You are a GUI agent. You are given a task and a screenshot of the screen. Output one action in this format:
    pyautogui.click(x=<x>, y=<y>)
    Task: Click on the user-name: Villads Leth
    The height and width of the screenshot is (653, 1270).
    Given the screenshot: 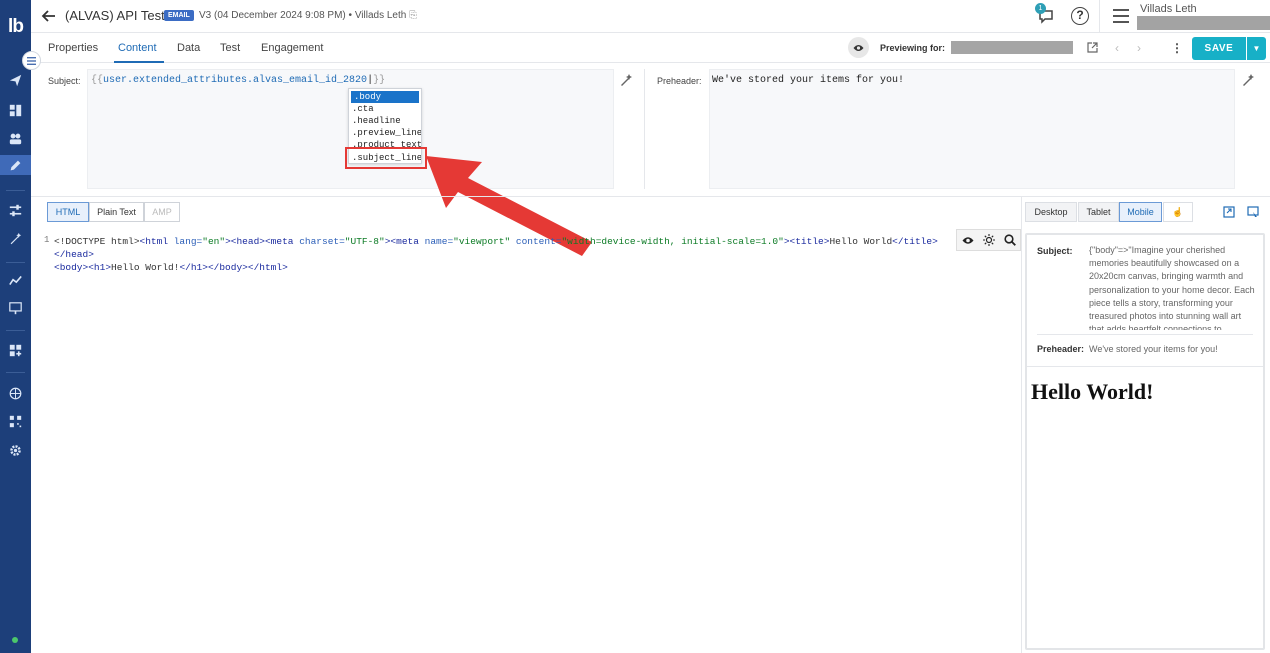 What is the action you would take?
    pyautogui.click(x=1168, y=9)
    